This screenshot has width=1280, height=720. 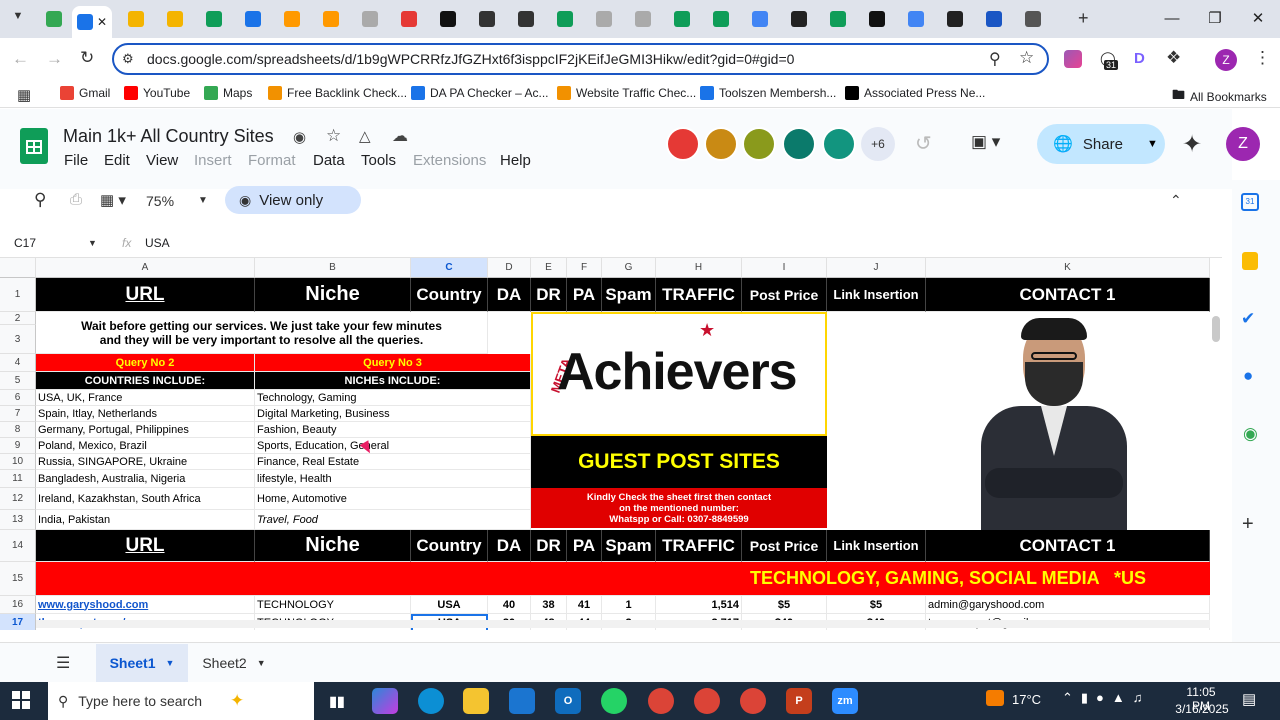 What do you see at coordinates (299, 137) in the screenshot?
I see `label-icon: ◉` at bounding box center [299, 137].